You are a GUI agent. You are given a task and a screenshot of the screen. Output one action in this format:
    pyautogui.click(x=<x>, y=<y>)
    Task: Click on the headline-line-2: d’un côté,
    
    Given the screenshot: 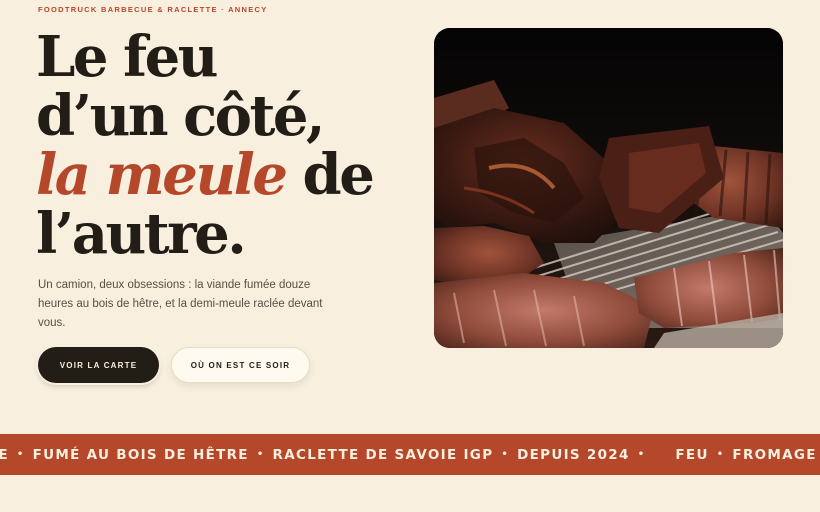 What is the action you would take?
    pyautogui.click(x=181, y=116)
    